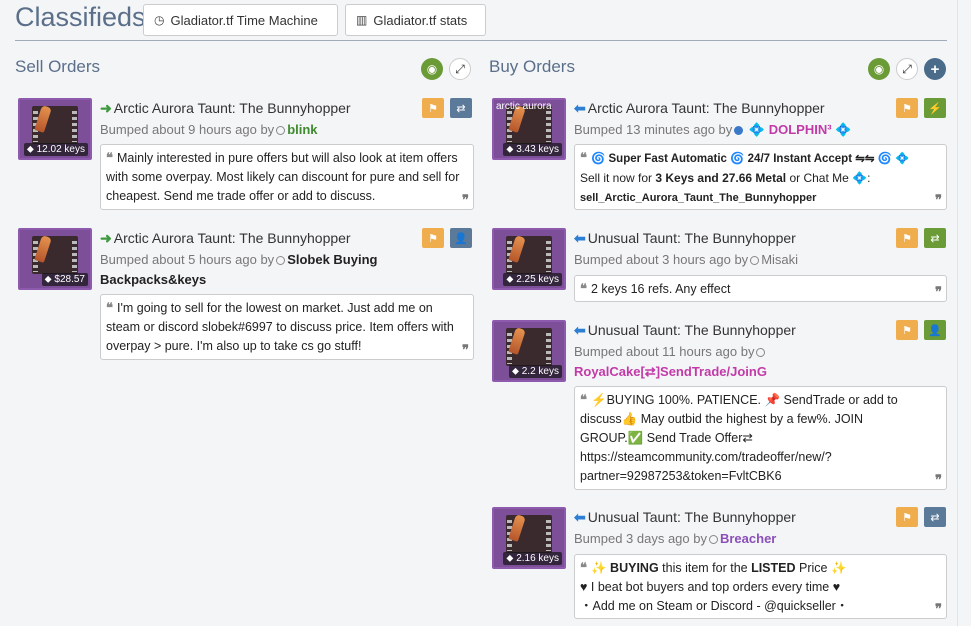 The width and height of the screenshot is (971, 626). Describe the element at coordinates (159, 20) in the screenshot. I see `clock-icon: ◷` at that location.